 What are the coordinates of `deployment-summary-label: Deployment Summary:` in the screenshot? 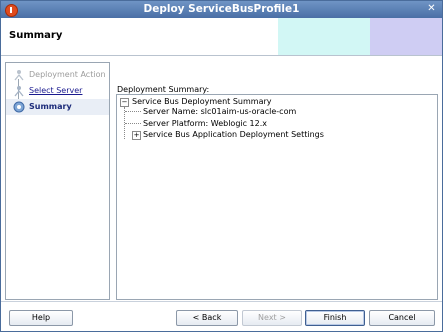 It's located at (163, 89).